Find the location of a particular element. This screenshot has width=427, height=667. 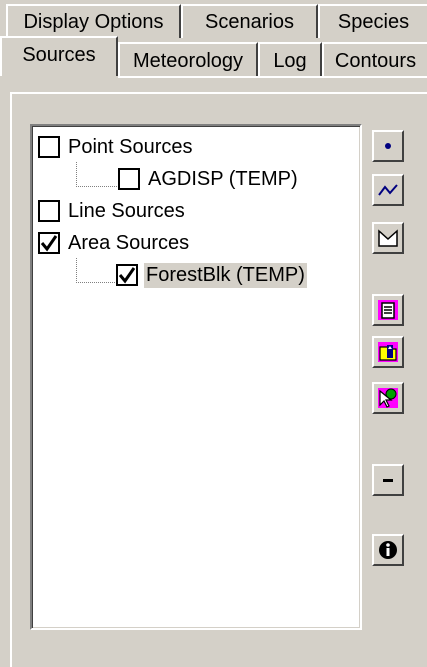

tab-scenarios: Scenarios is located at coordinates (249, 21).